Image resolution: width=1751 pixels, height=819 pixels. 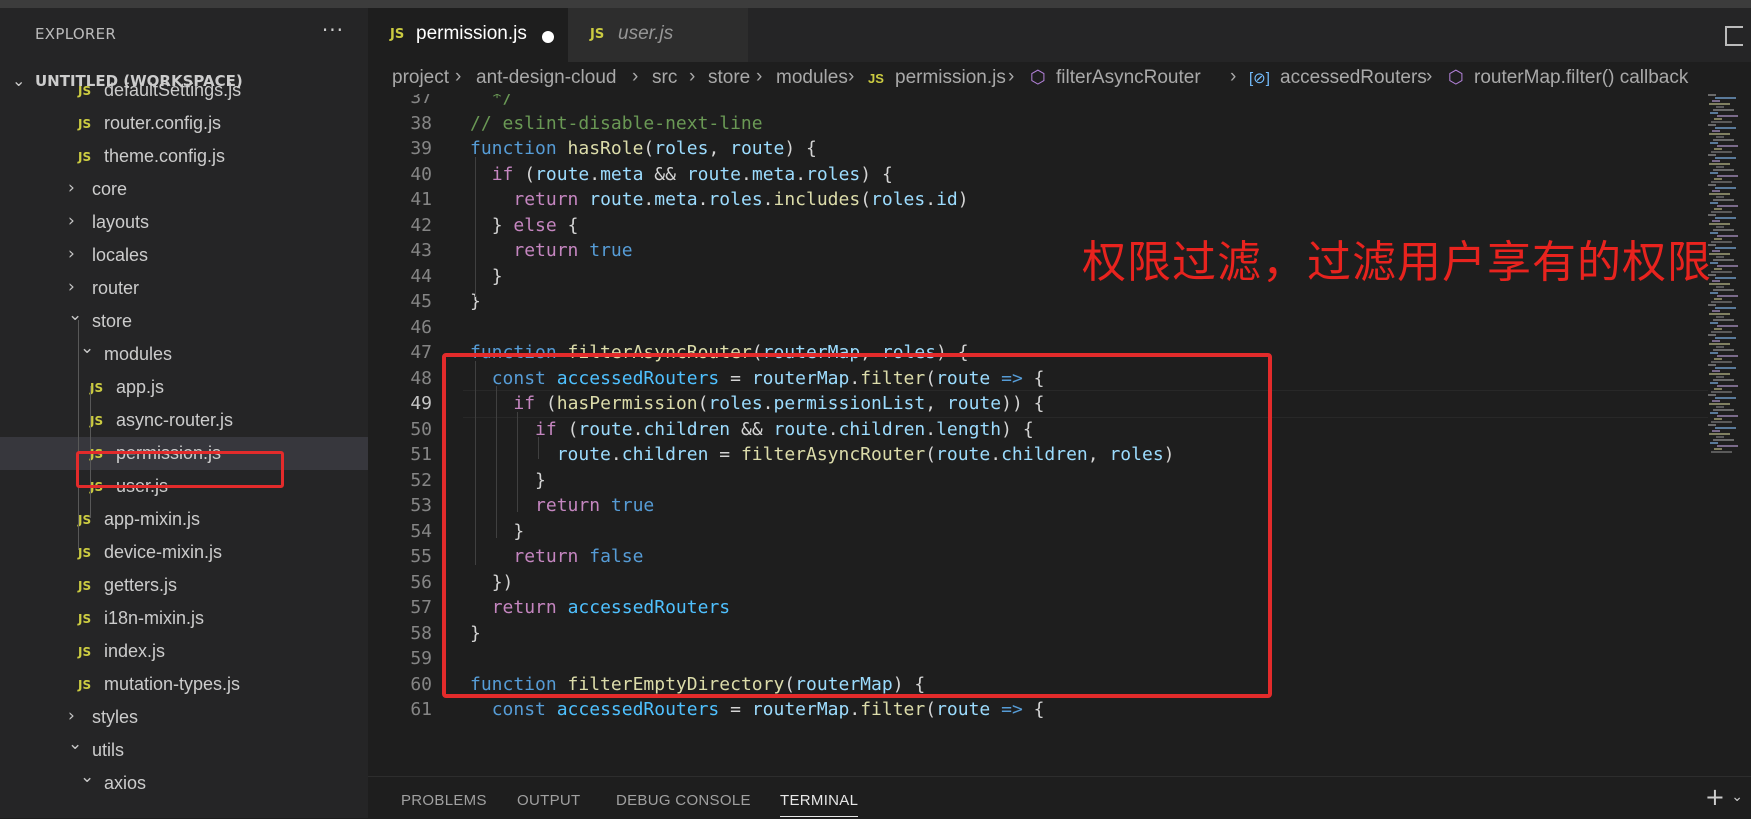 I want to click on unsaved-dot-icon, so click(x=548, y=37).